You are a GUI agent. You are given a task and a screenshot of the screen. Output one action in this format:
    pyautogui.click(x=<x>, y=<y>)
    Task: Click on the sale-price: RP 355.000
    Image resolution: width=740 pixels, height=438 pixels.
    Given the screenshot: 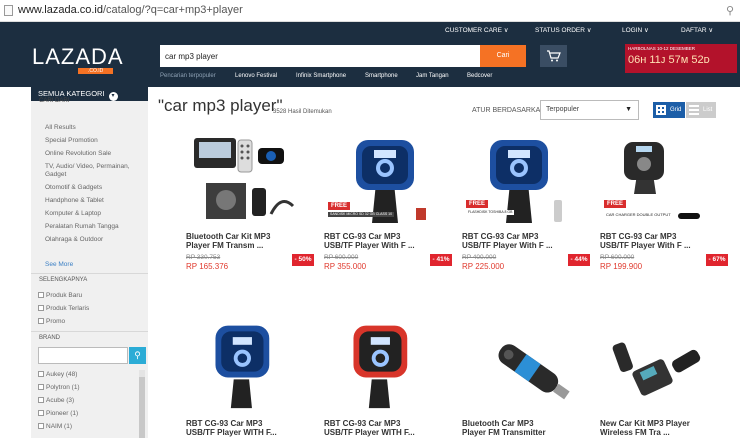 What is the action you would take?
    pyautogui.click(x=345, y=266)
    